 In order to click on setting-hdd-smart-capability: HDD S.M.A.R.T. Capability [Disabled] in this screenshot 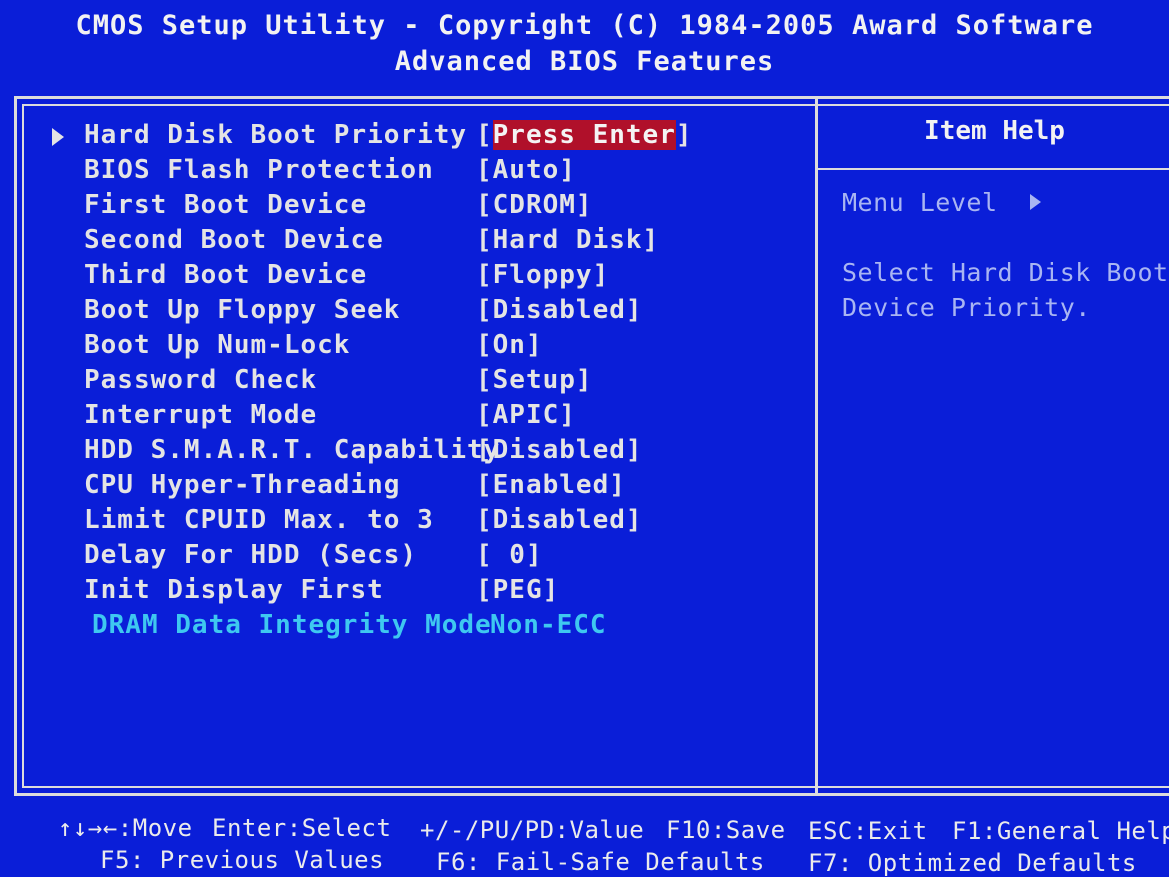, I will do `click(363, 452)`.